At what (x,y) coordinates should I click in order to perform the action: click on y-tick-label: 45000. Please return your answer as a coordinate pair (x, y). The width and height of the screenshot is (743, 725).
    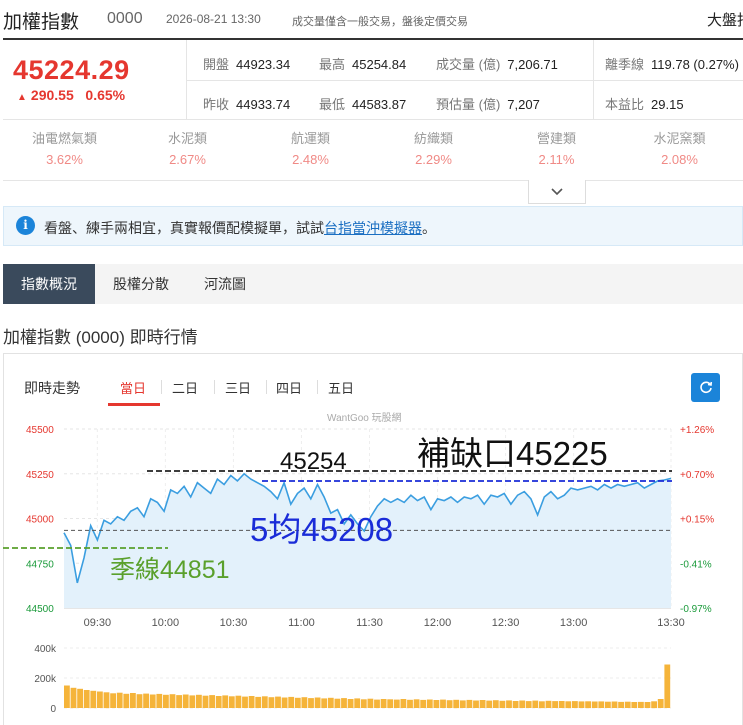
    Looking at the image, I should click on (40, 520).